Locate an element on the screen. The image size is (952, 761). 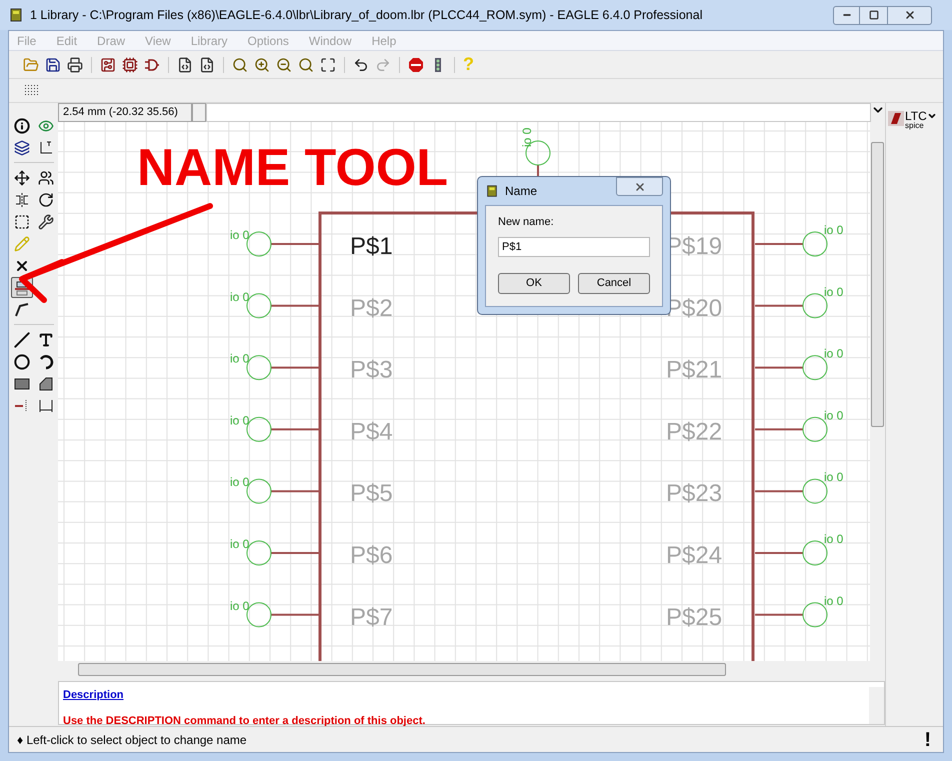
coordinate-field: 2.54 mm (-20.32 35.56) is located at coordinates (125, 112).